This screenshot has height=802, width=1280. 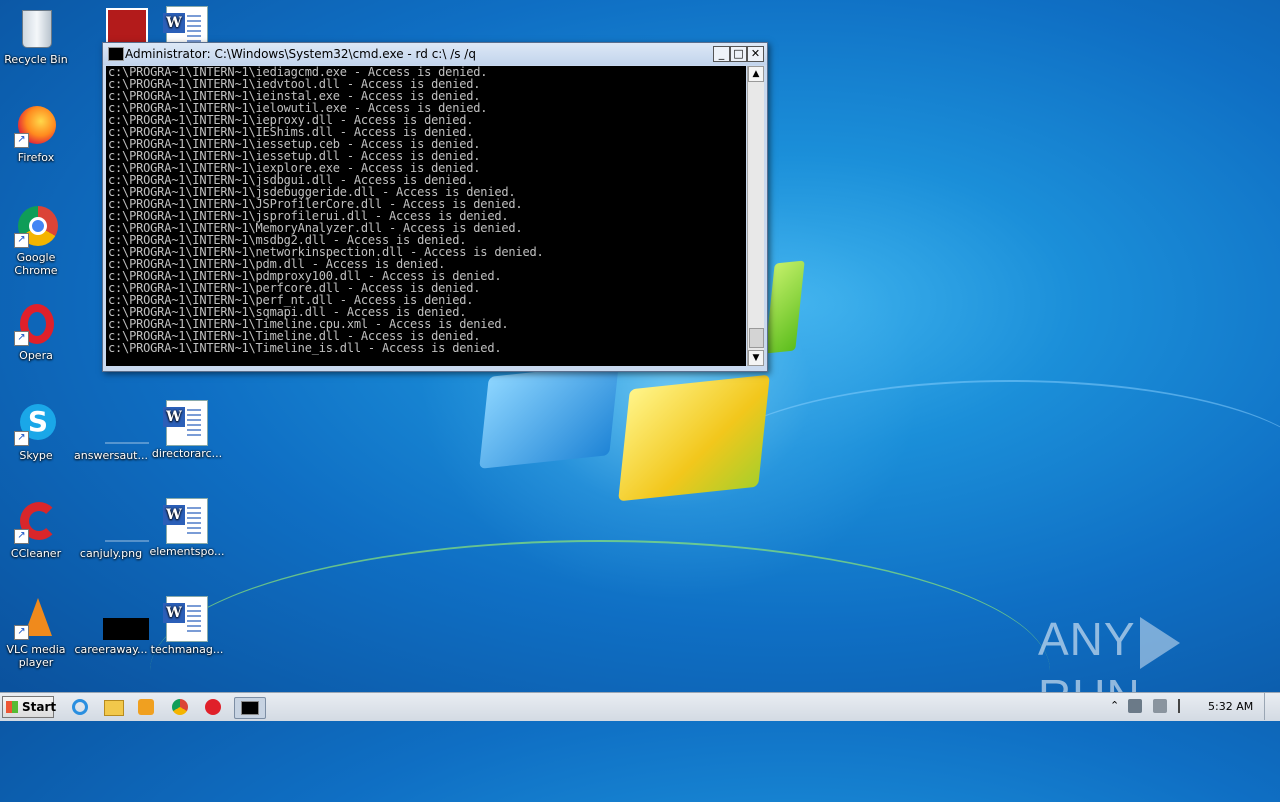 I want to click on network-flag-icon, so click(x=1185, y=706).